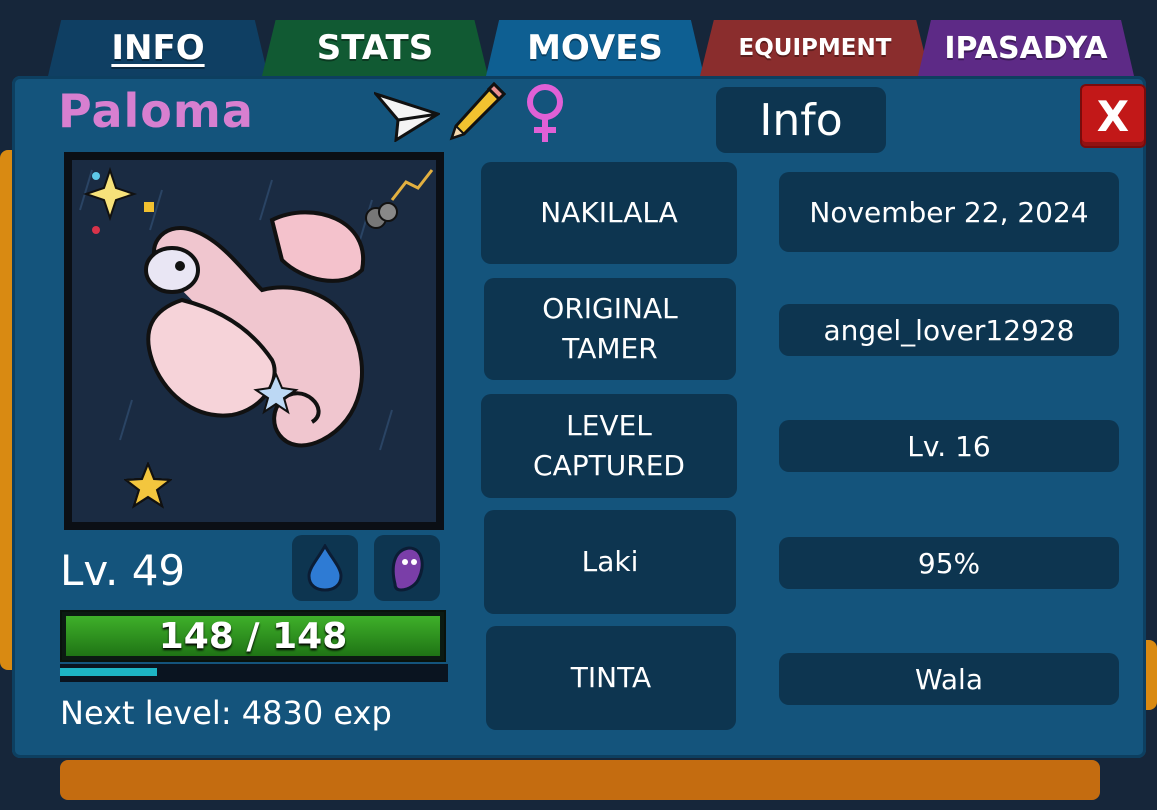 This screenshot has height=810, width=1157. I want to click on row-value-original-tamer: angel_lover12928, so click(949, 330).